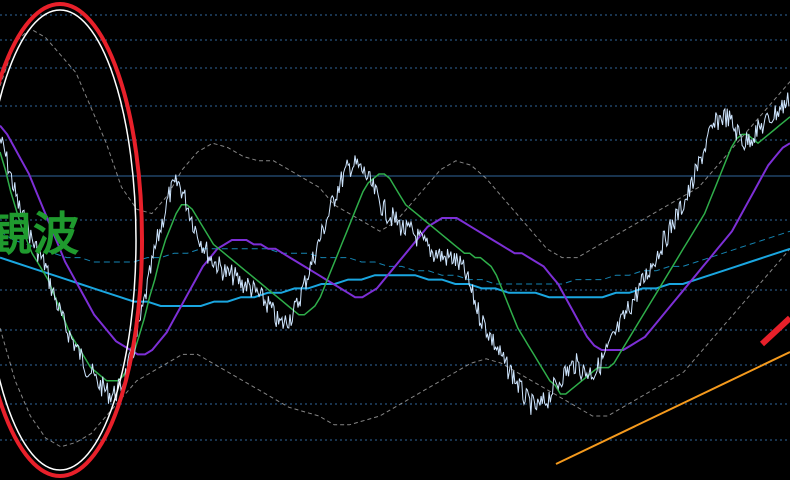 The width and height of the screenshot is (790, 480). I want to click on annotation-label: 観波, so click(40, 234).